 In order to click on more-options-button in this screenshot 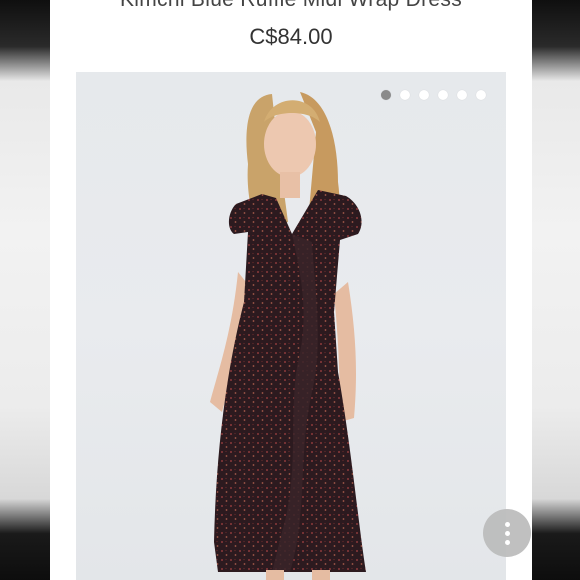, I will do `click(507, 533)`.